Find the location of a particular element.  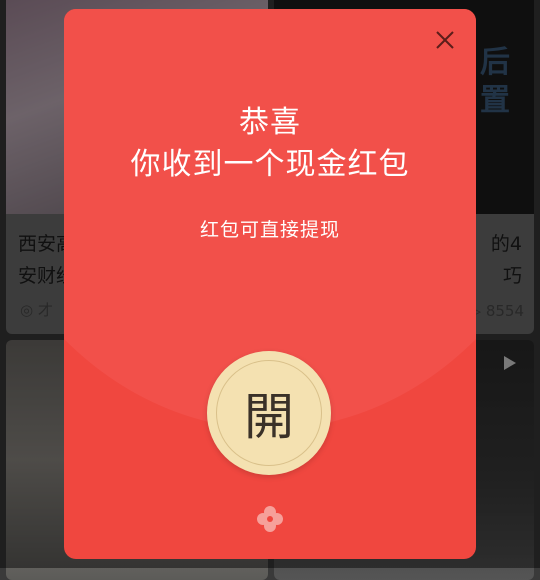

open-button-ring: 開 is located at coordinates (269, 413).